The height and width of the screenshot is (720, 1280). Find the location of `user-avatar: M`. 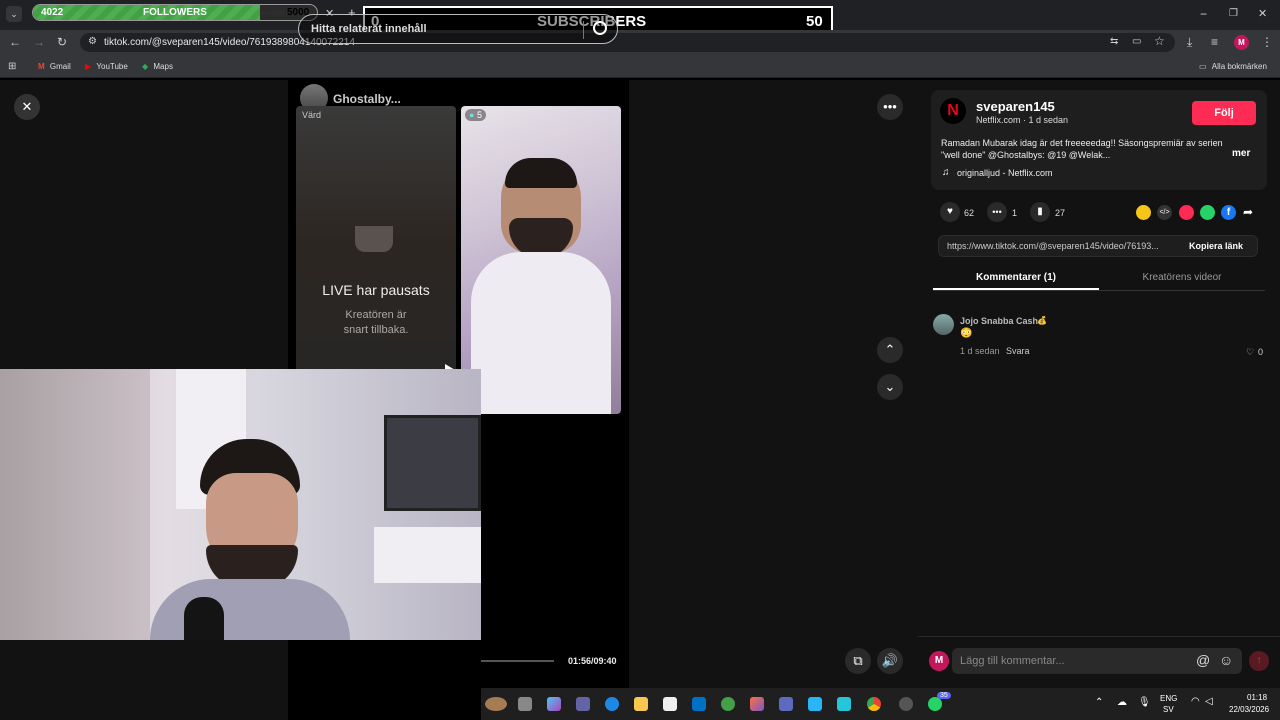

user-avatar: M is located at coordinates (939, 661).